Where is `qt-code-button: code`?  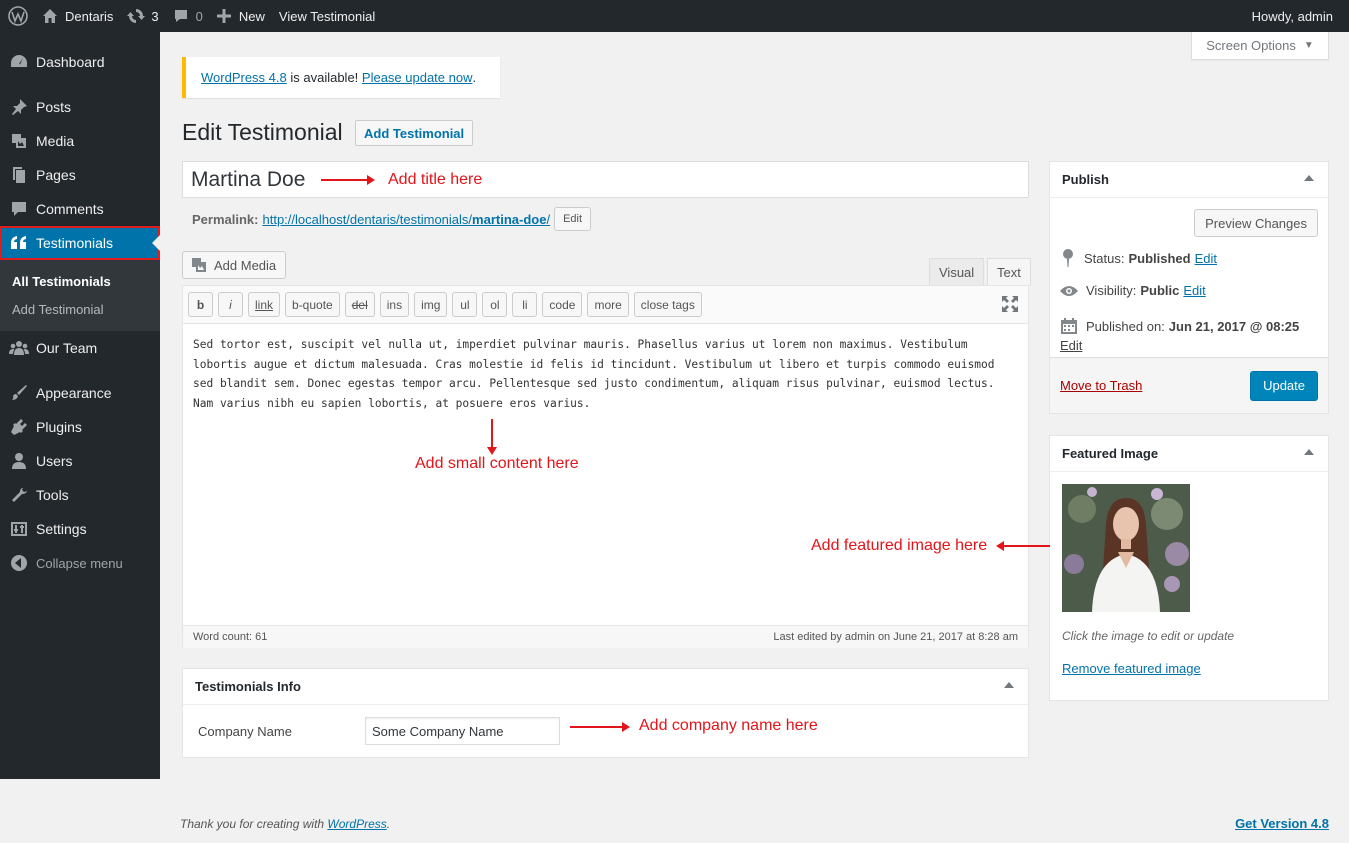 qt-code-button: code is located at coordinates (562, 304).